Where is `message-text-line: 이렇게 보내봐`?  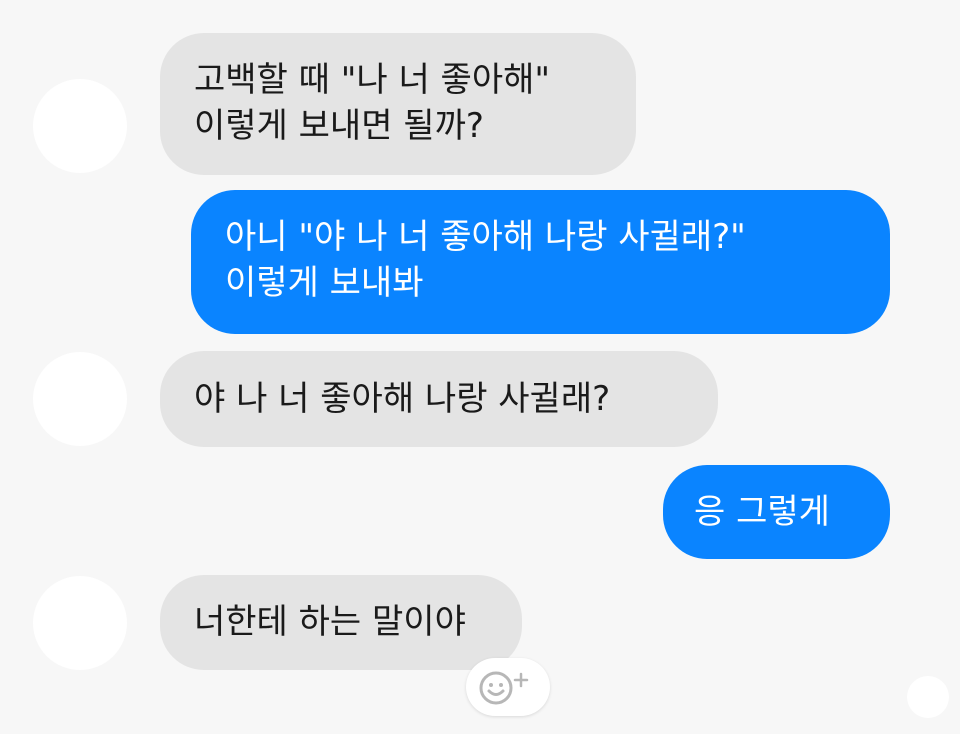
message-text-line: 이렇게 보내봐 is located at coordinates (324, 283).